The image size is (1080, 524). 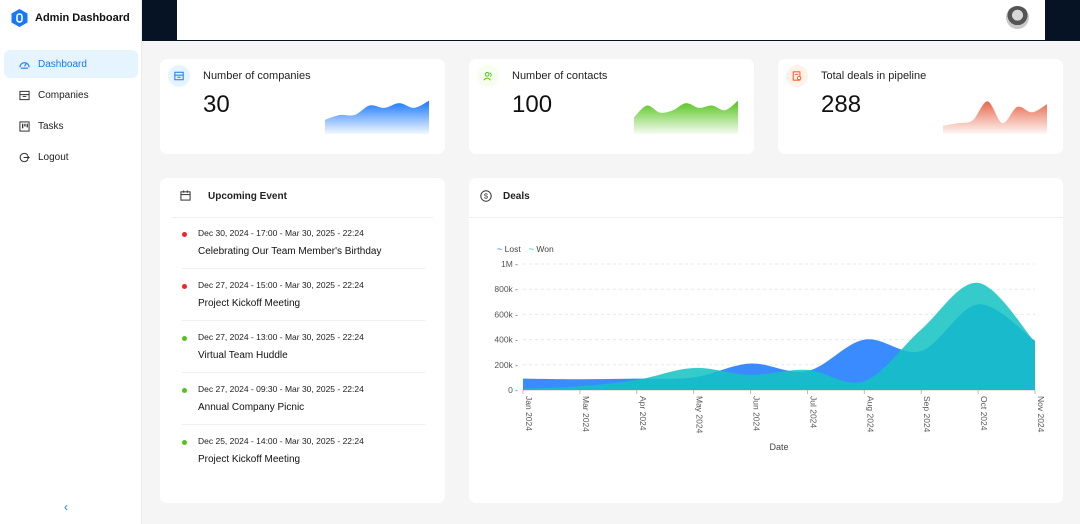 What do you see at coordinates (506, 365) in the screenshot?
I see `y-tick-label: 200k -` at bounding box center [506, 365].